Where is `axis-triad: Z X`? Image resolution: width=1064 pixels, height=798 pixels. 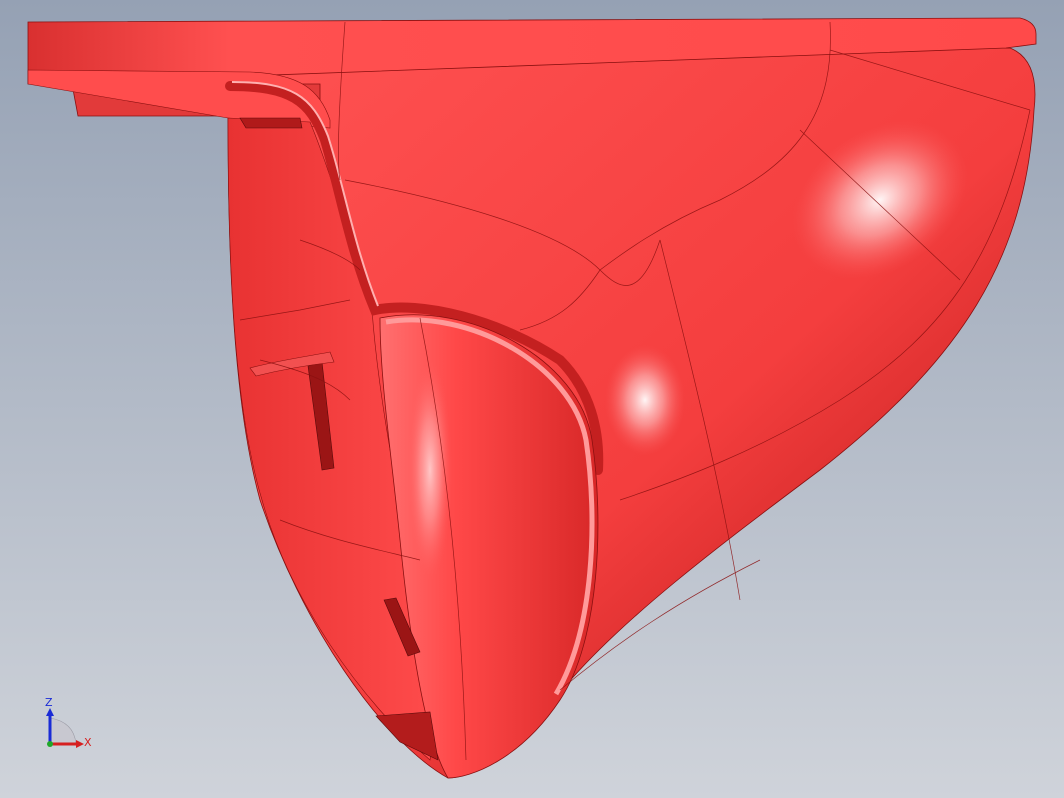 axis-triad: Z X is located at coordinates (68, 726).